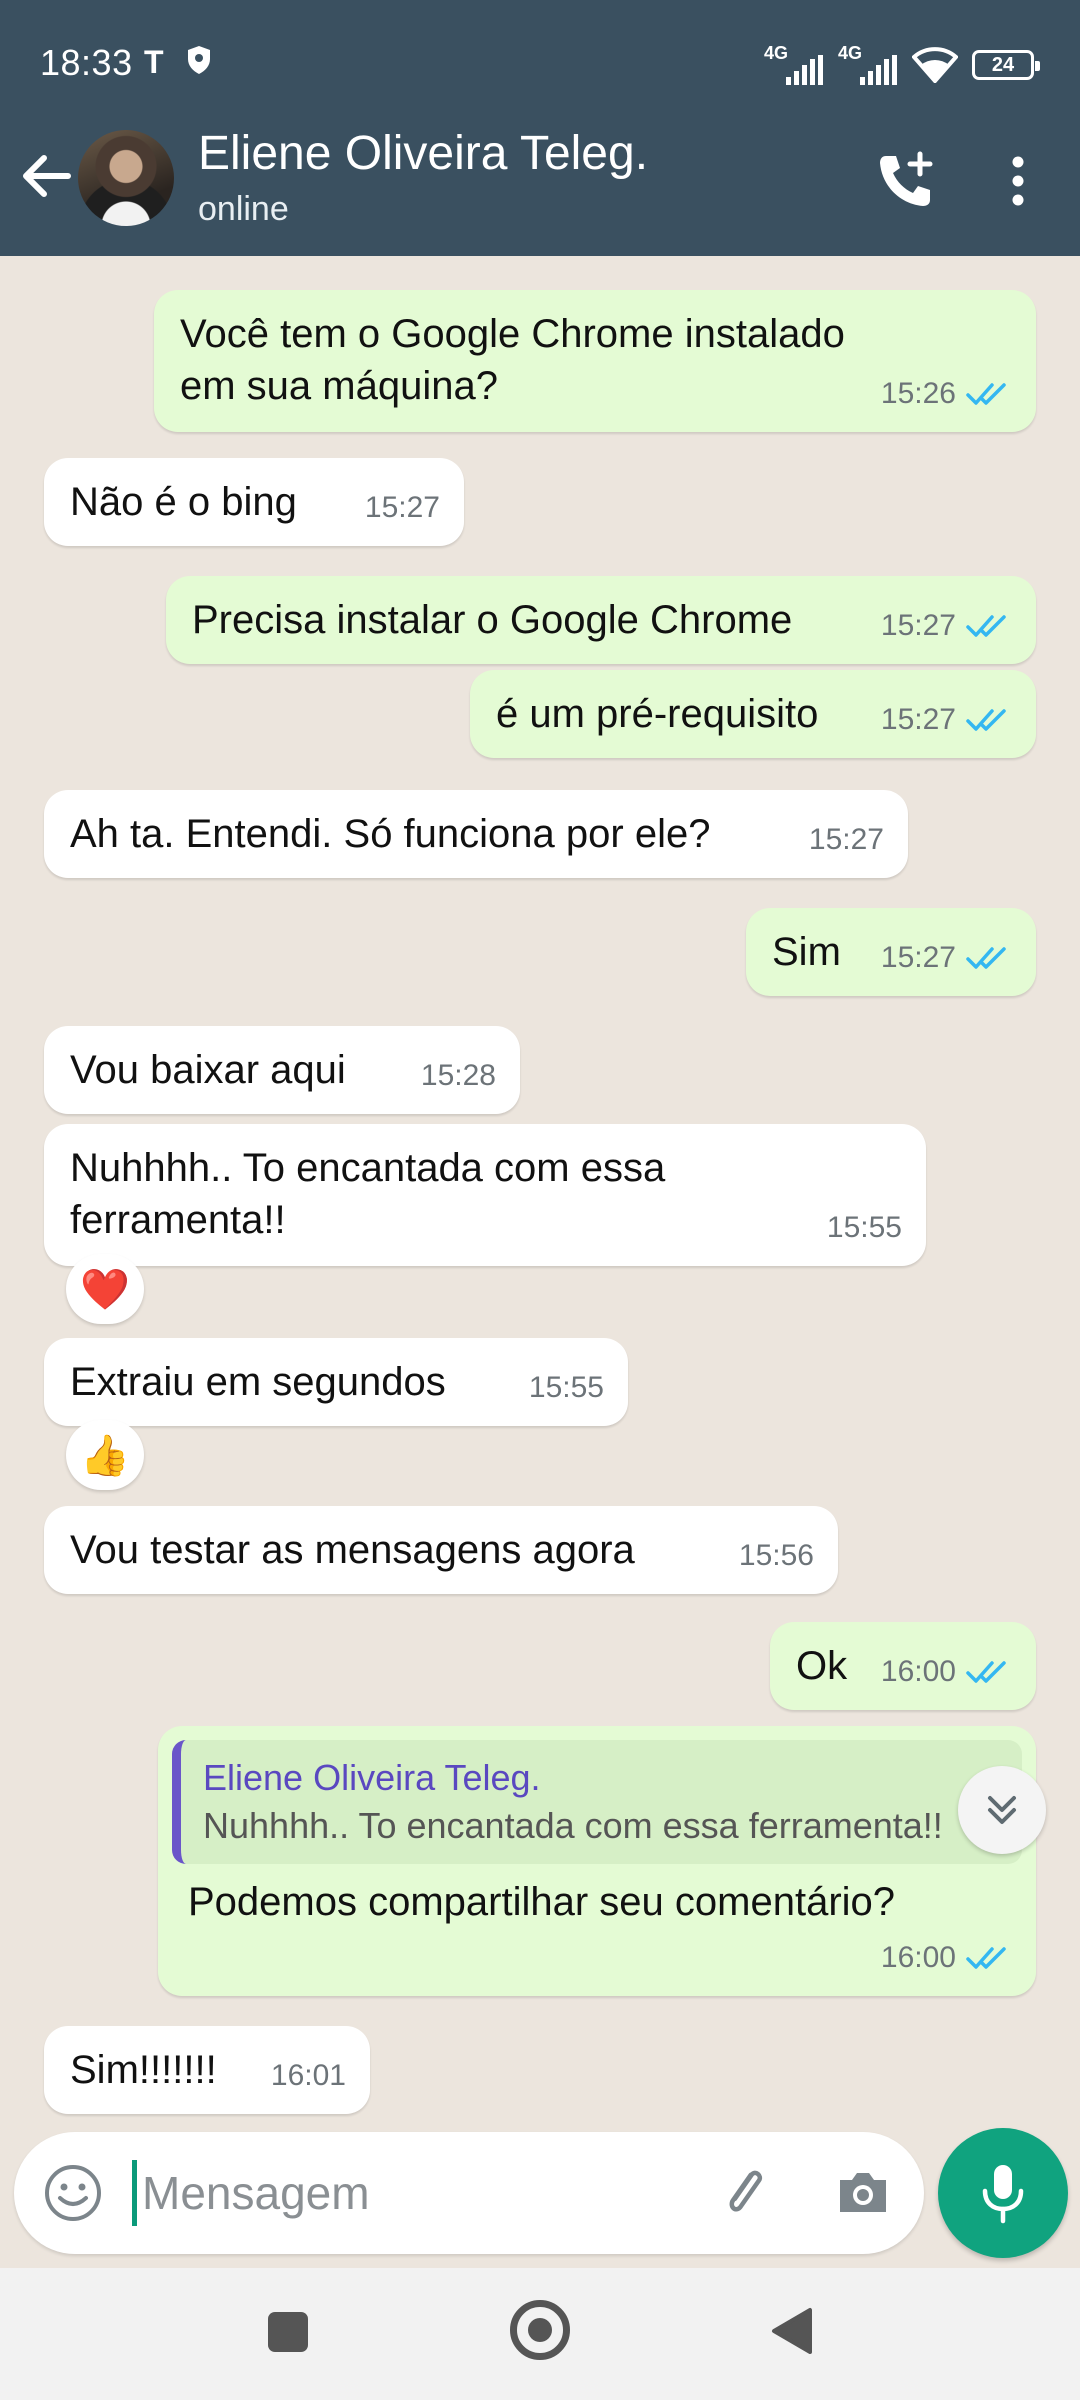 The height and width of the screenshot is (2400, 1080). I want to click on more-options-button, so click(1018, 181).